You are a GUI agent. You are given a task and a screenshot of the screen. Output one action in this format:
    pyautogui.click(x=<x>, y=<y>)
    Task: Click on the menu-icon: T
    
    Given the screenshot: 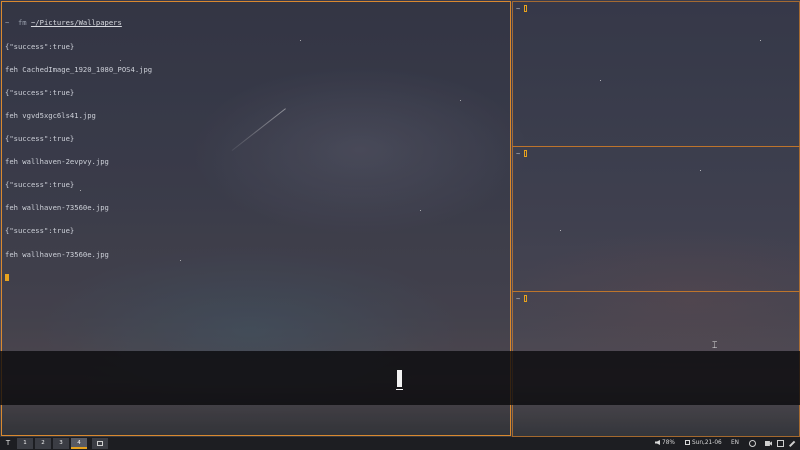 What is the action you would take?
    pyautogui.click(x=8, y=443)
    